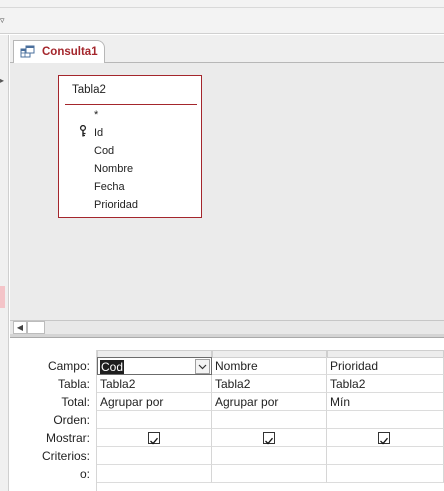 The image size is (444, 491). I want to click on row-label-total: Total:, so click(75, 402).